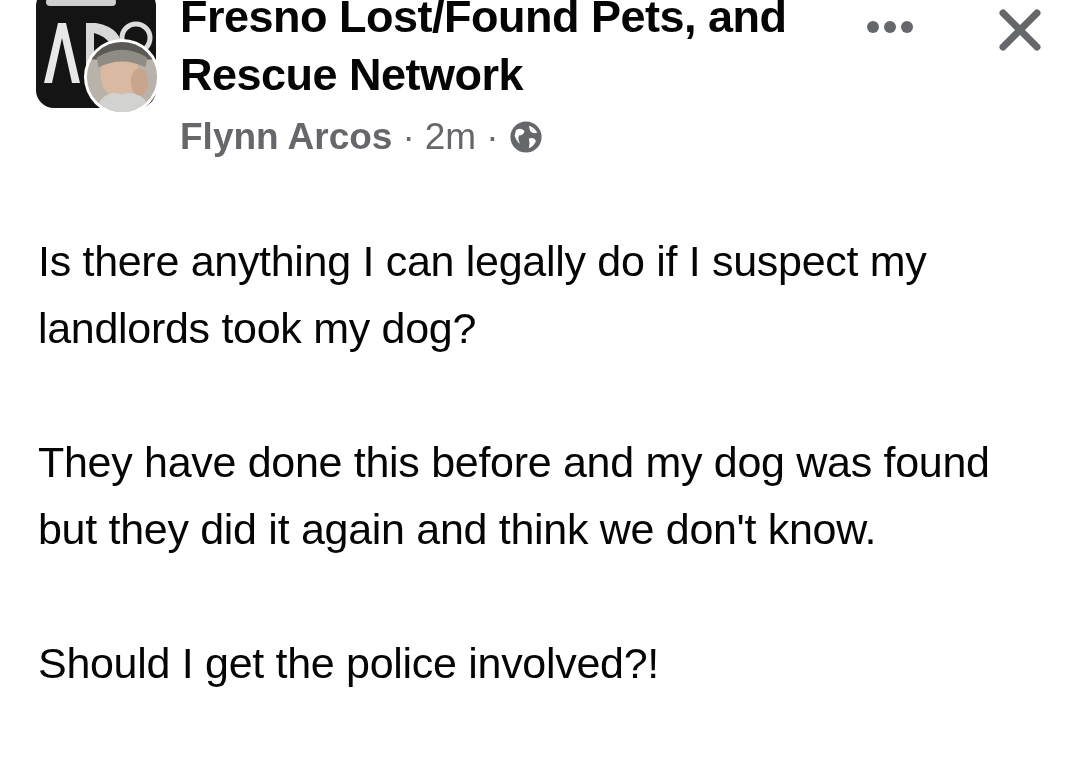  Describe the element at coordinates (525, 137) in the screenshot. I see `globe-icon` at that location.